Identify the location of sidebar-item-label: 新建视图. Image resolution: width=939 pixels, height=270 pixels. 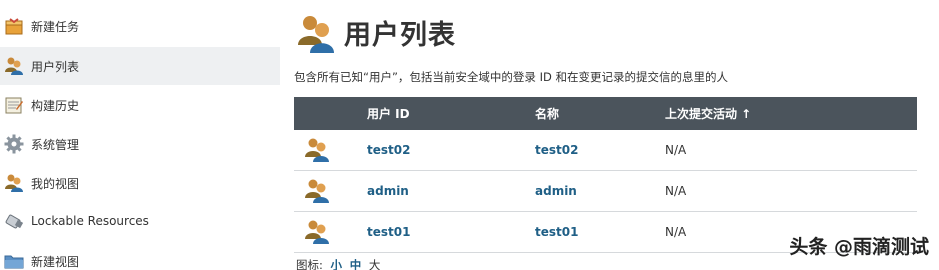
(55, 262).